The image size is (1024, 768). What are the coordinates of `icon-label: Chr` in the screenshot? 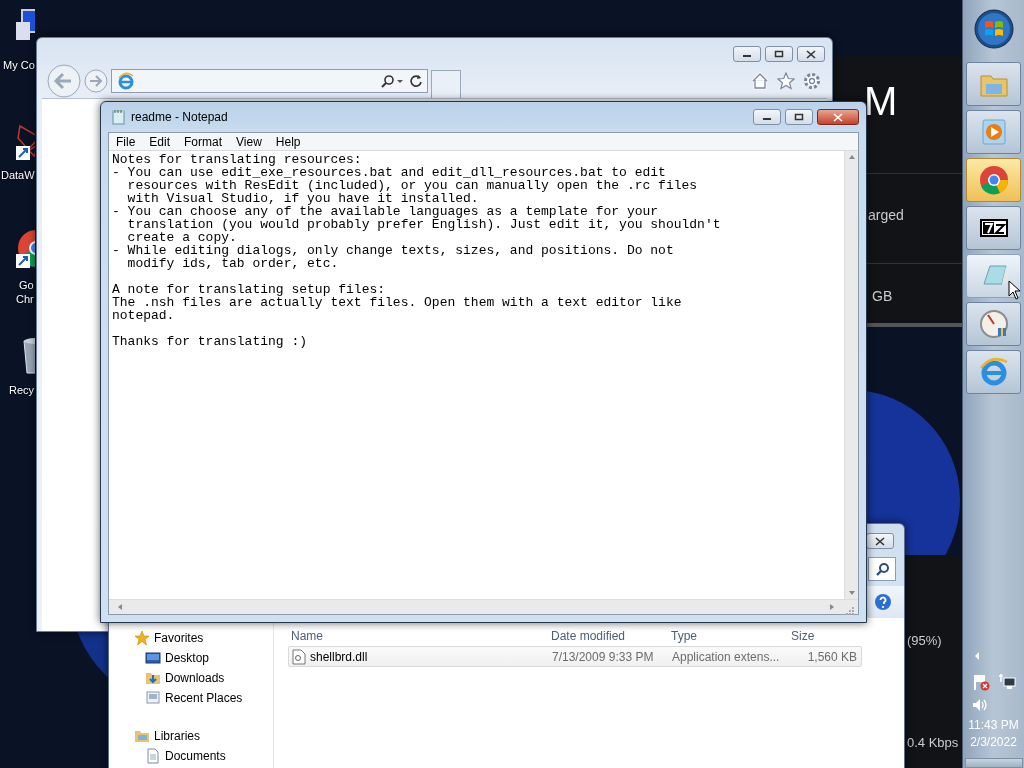 It's located at (25, 299).